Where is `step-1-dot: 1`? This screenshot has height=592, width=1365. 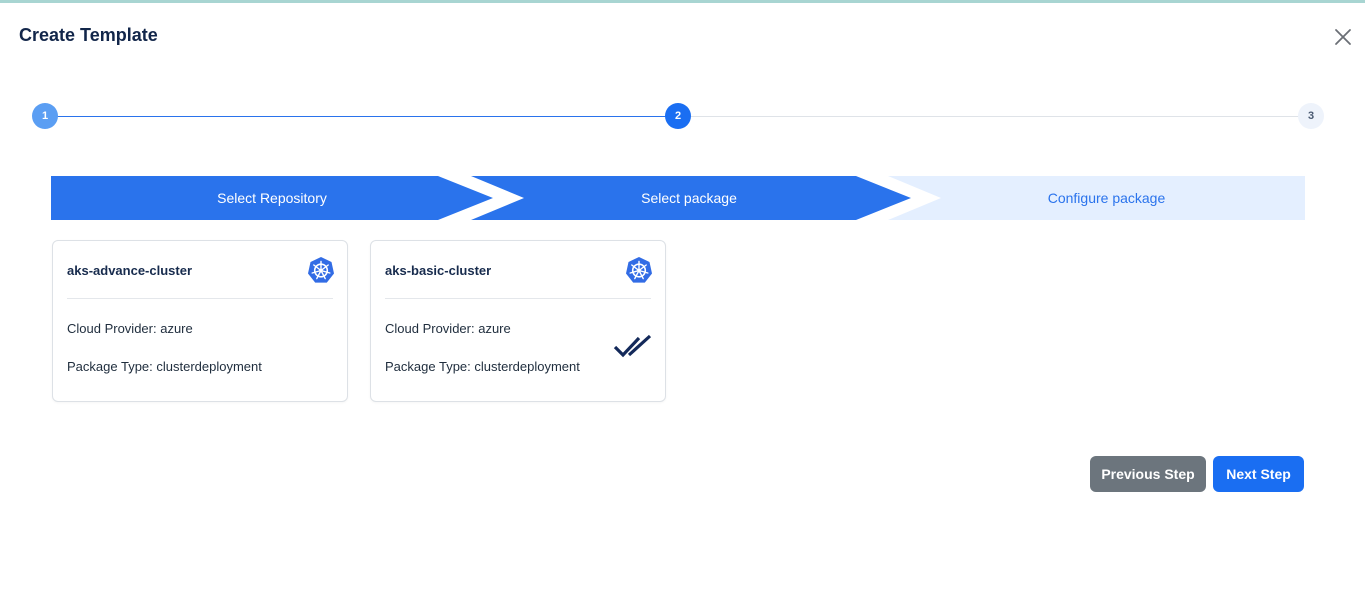
step-1-dot: 1 is located at coordinates (45, 116).